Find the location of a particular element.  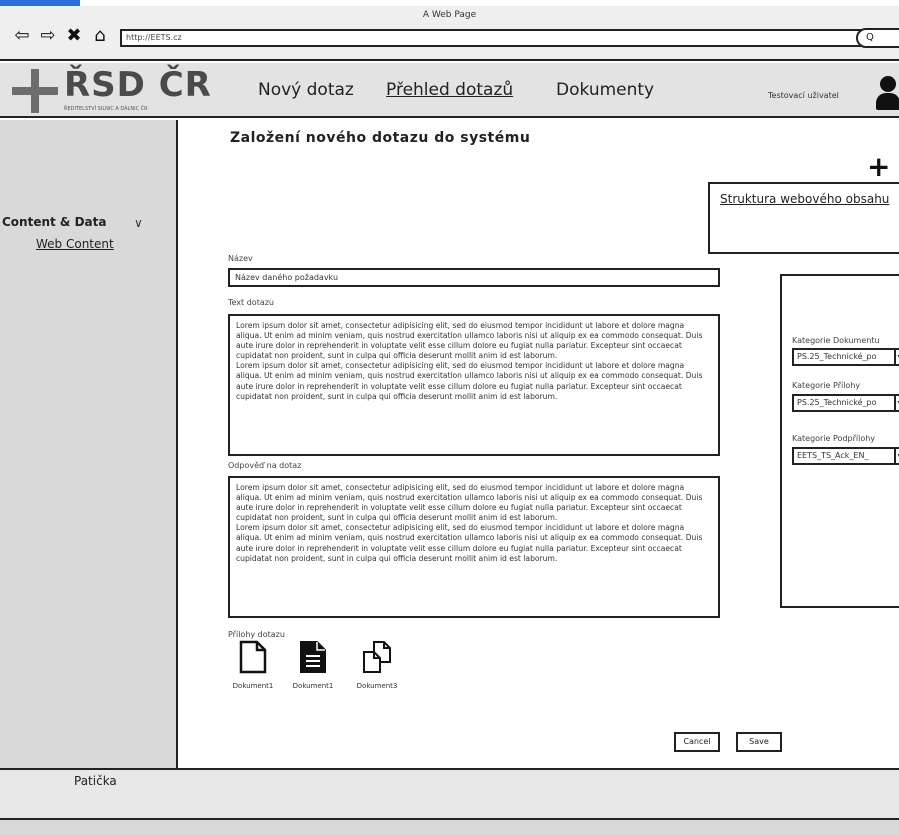

file-text-icon is located at coordinates (313, 657).